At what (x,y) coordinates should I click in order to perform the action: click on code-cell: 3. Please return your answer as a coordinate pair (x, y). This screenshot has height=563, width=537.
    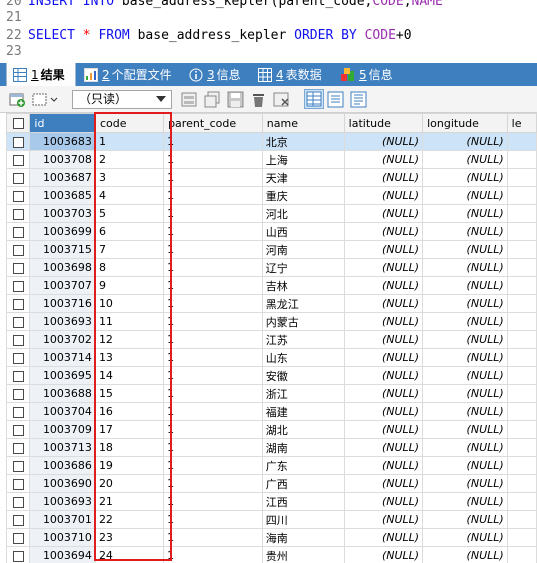
    Looking at the image, I should click on (129, 177).